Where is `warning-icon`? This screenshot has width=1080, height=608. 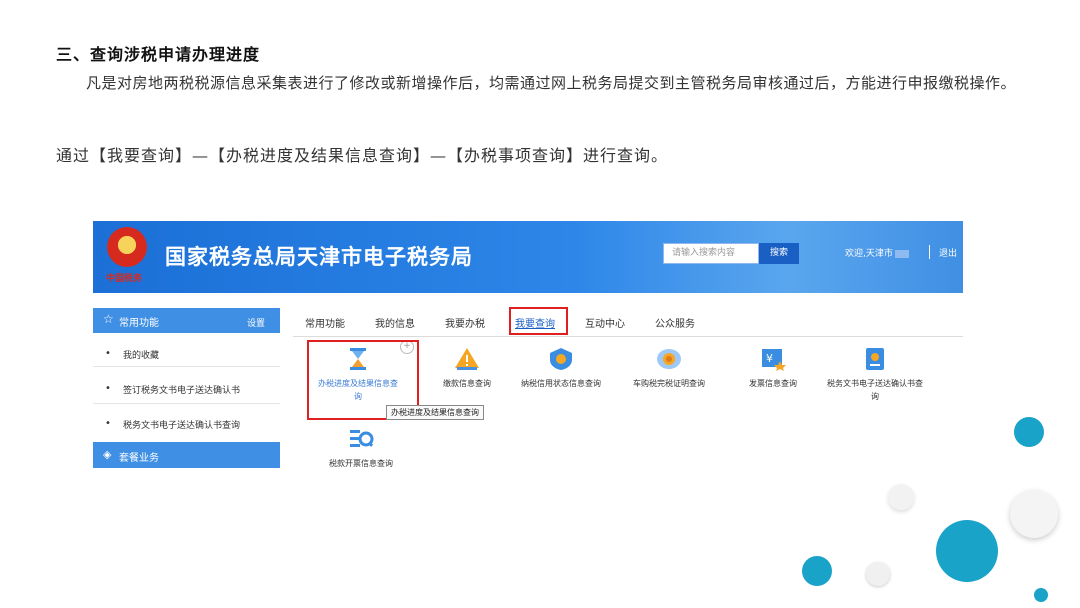 warning-icon is located at coordinates (467, 359).